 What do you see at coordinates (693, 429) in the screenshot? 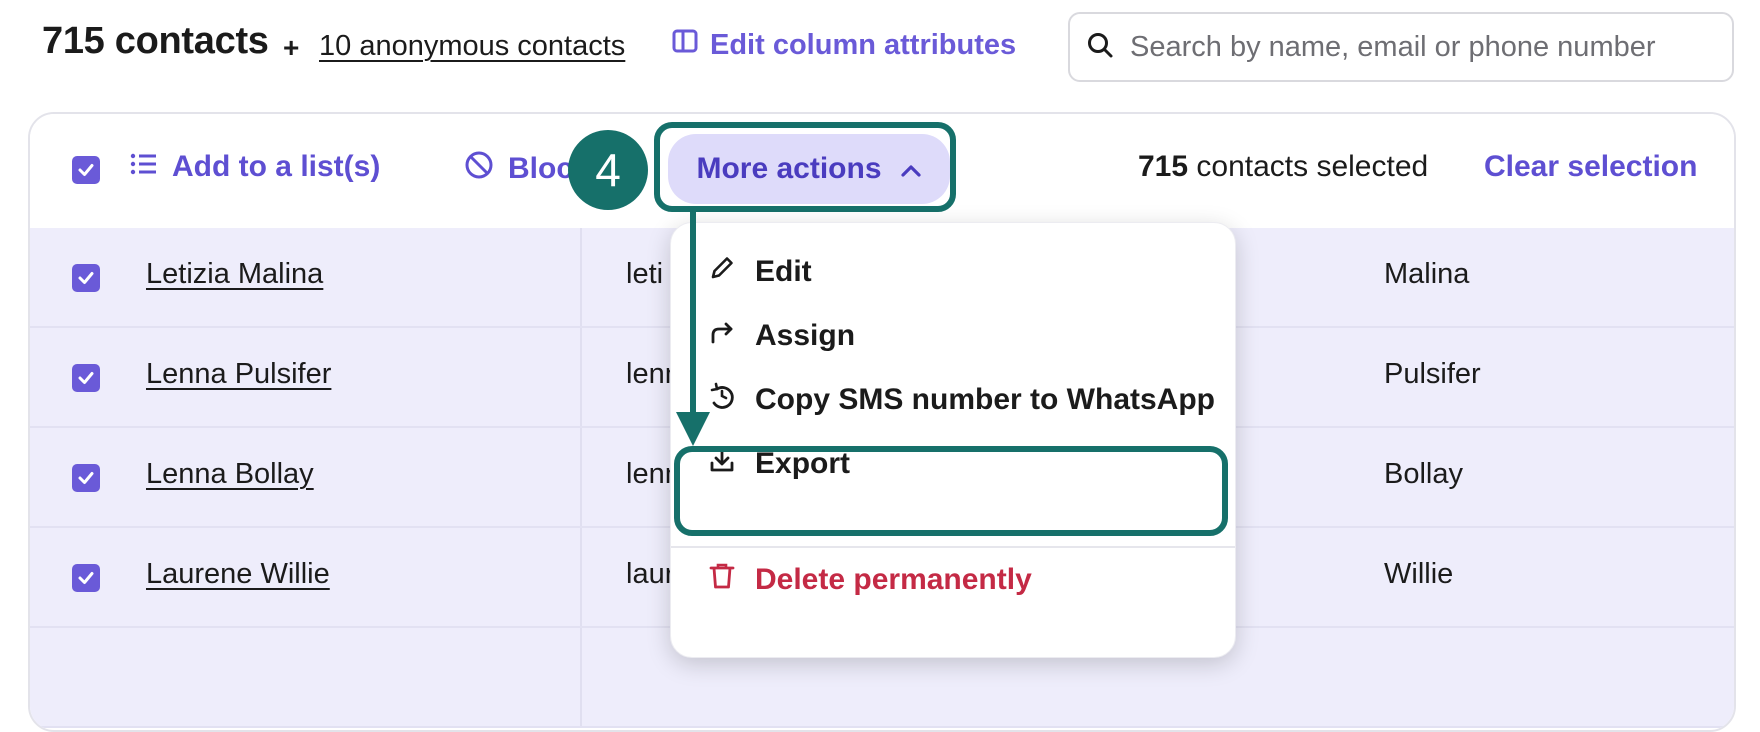
I see `annotation-arrow-head-icon` at bounding box center [693, 429].